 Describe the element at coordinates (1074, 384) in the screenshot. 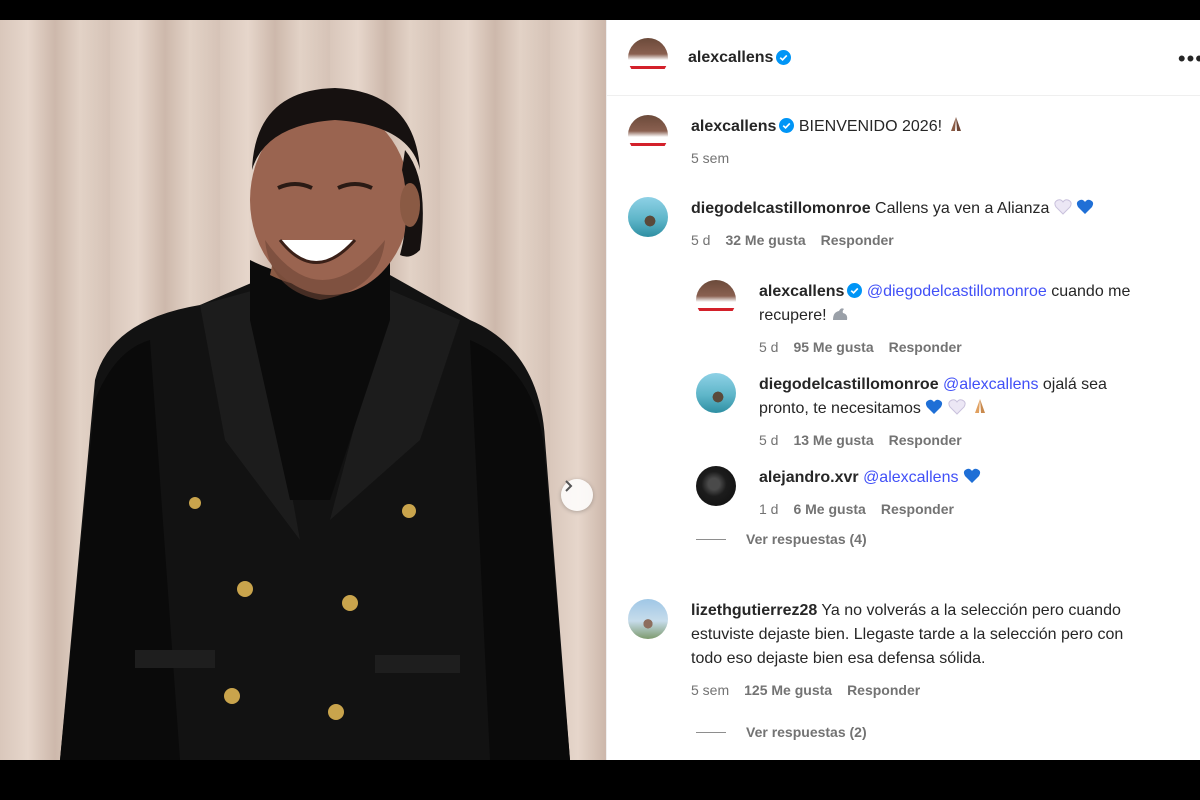

I see `reply-text: ojalá sea` at that location.